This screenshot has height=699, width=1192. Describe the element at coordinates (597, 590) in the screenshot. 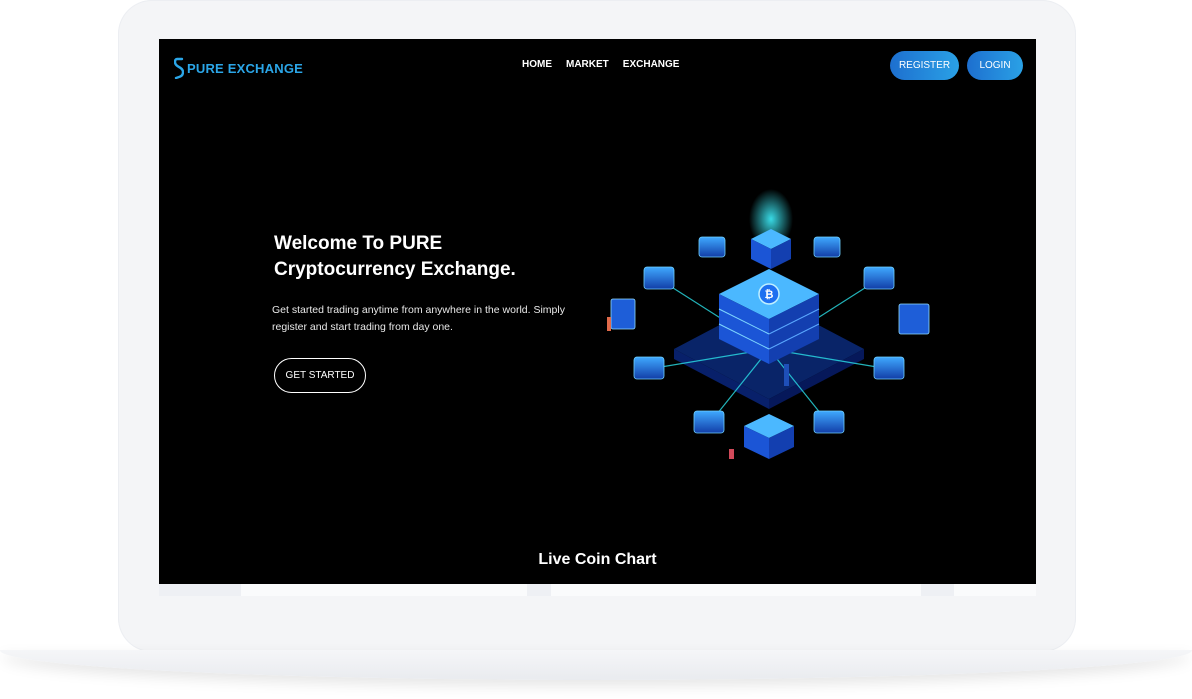

I see `next-section-preview` at that location.